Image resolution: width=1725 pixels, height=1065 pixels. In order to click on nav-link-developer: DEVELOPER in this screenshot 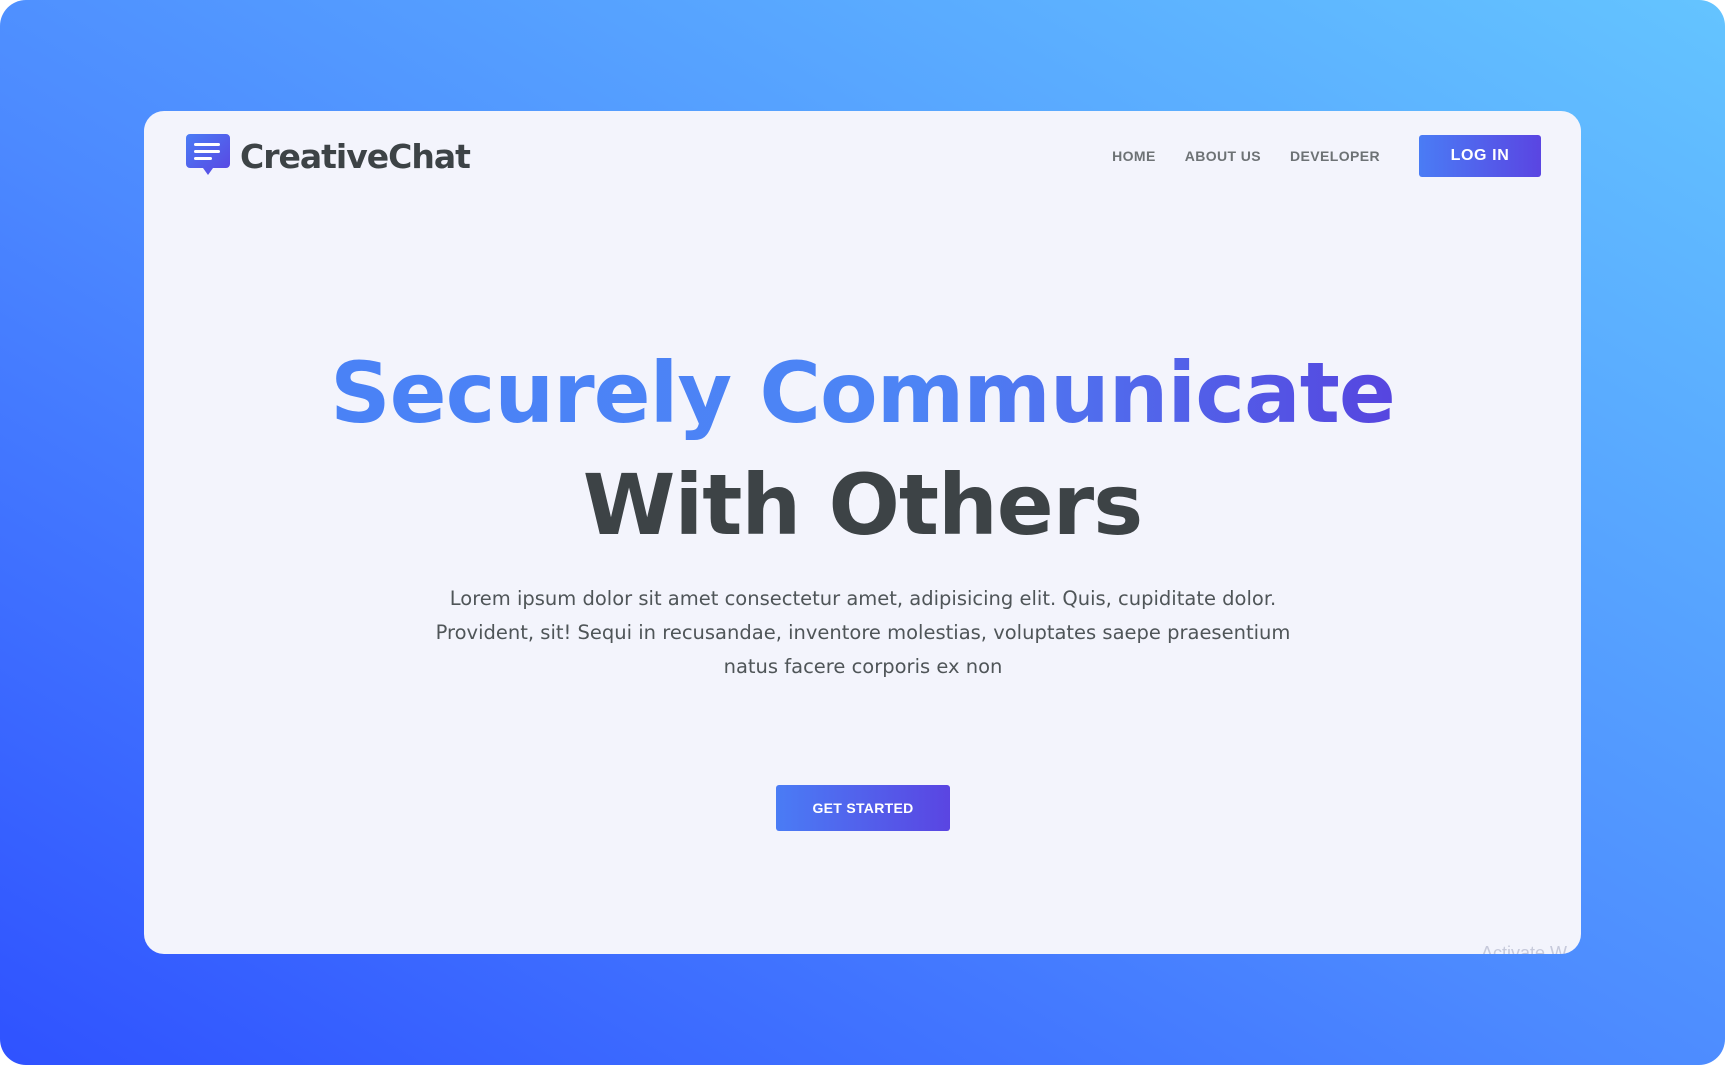, I will do `click(1335, 156)`.